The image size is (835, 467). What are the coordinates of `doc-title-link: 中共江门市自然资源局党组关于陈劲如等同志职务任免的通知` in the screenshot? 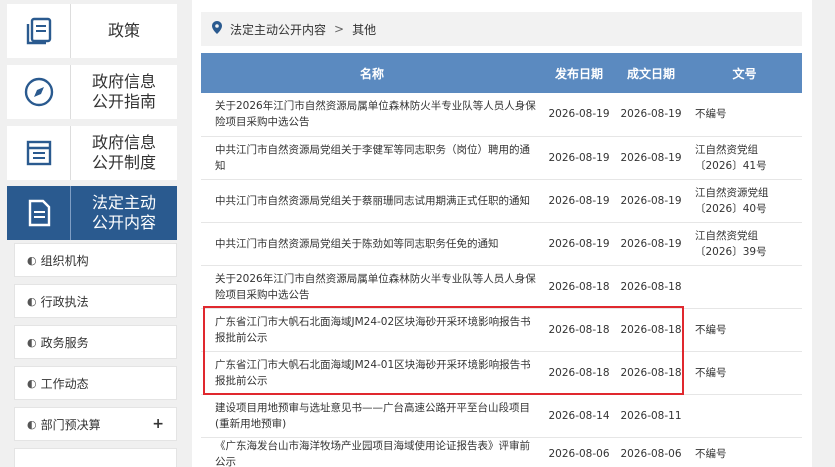 It's located at (372, 244).